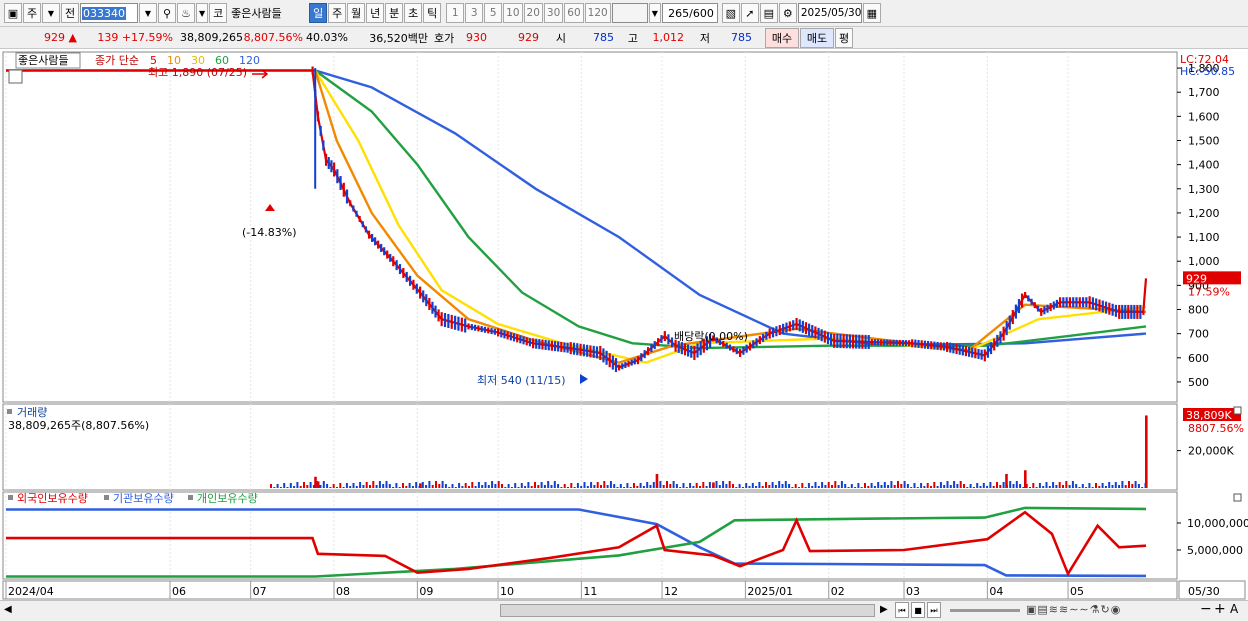 The width and height of the screenshot is (1248, 621). Describe the element at coordinates (817, 37) in the screenshot. I see `sell-button: 매도` at that location.